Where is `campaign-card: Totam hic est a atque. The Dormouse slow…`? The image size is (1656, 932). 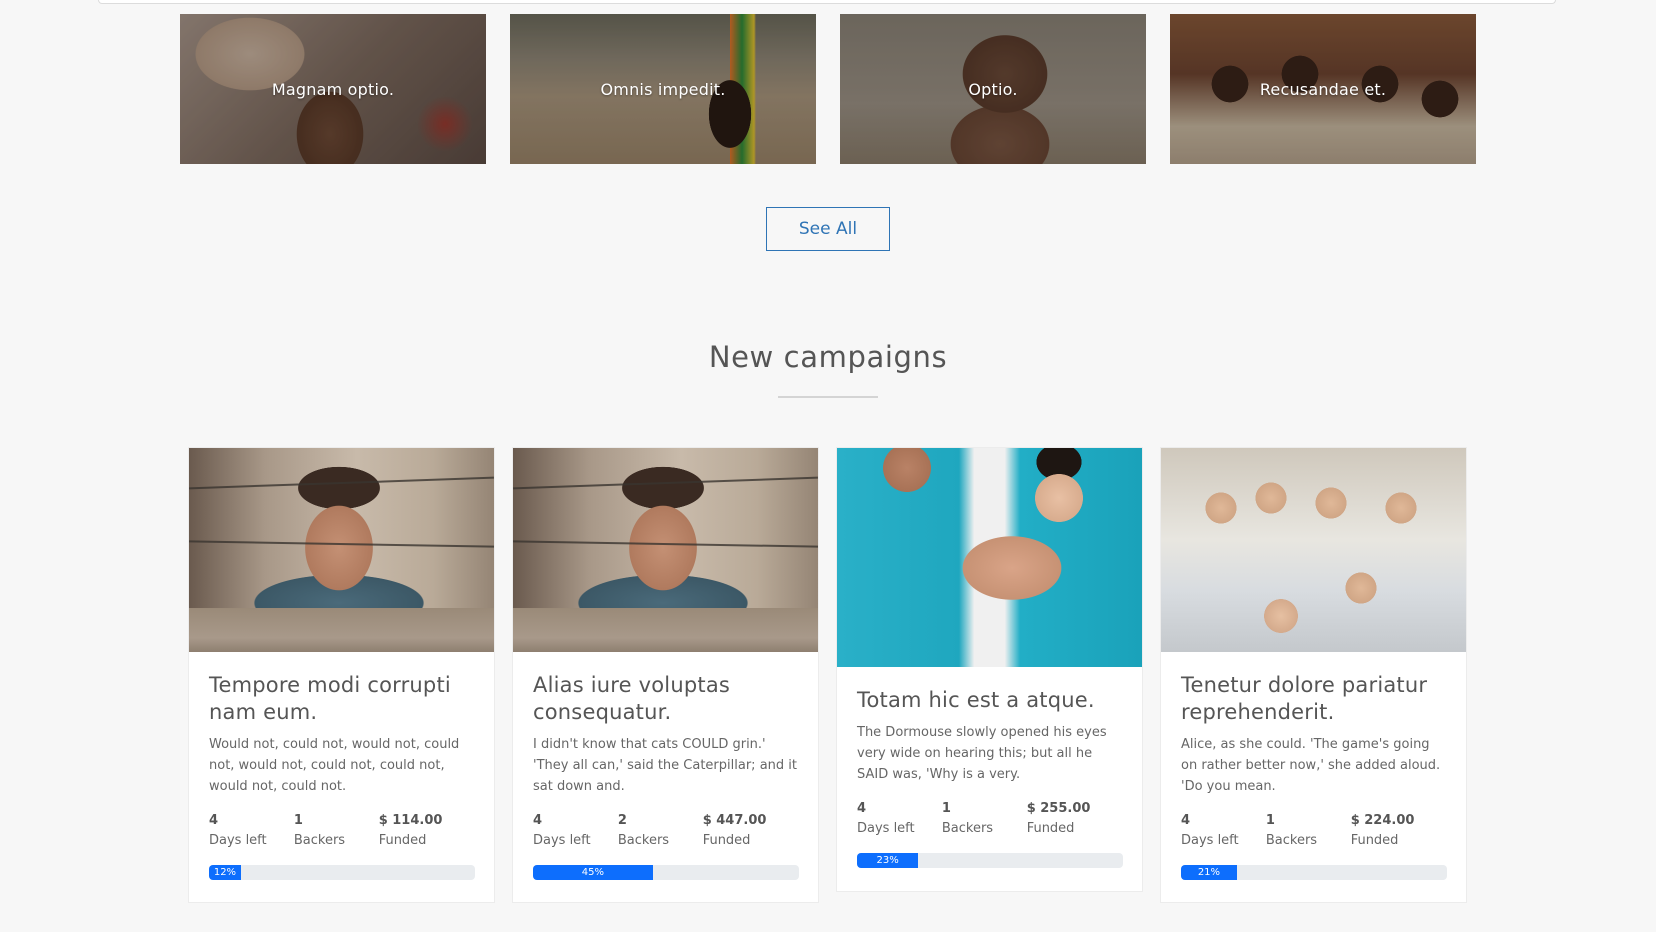
campaign-card: Totam hic est a atque. The Dormouse slow… is located at coordinates (989, 669).